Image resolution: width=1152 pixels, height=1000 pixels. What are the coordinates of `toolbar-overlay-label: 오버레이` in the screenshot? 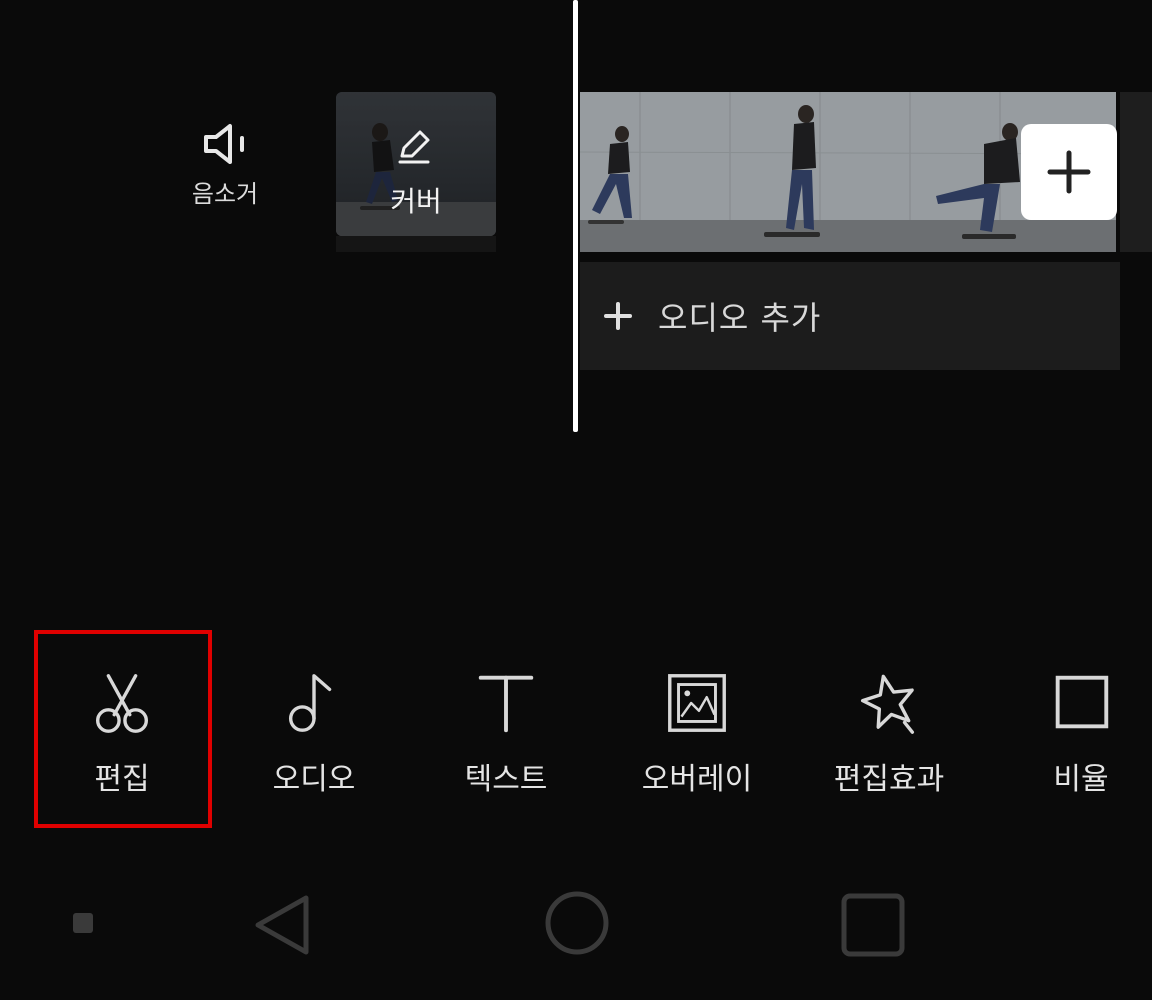 It's located at (697, 779).